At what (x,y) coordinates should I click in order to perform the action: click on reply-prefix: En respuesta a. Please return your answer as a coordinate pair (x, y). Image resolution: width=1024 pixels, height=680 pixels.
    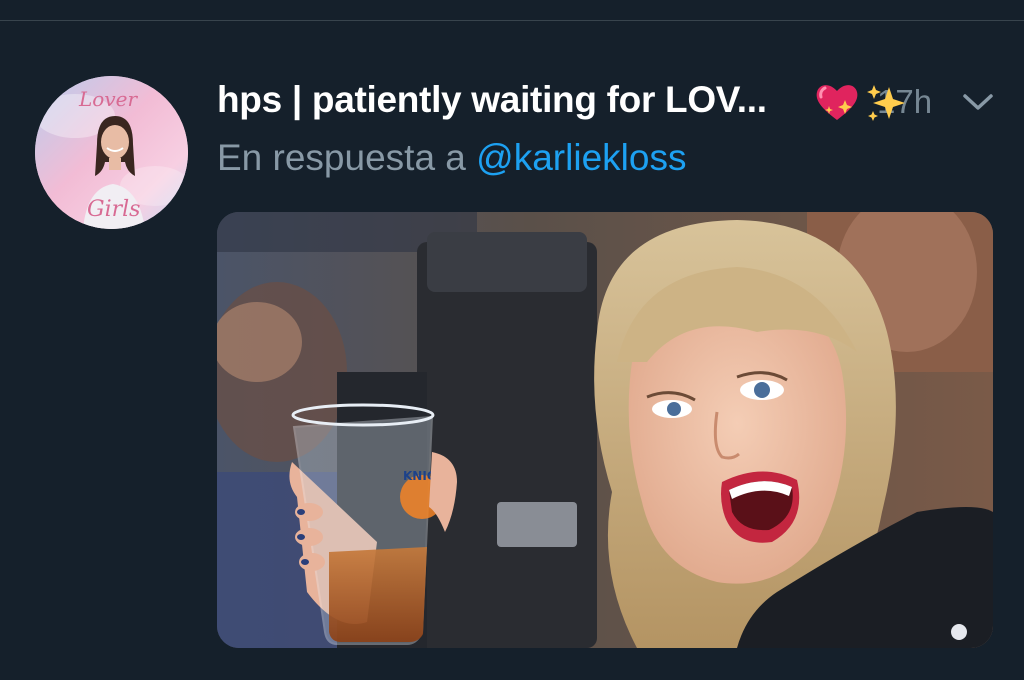
    Looking at the image, I should click on (341, 157).